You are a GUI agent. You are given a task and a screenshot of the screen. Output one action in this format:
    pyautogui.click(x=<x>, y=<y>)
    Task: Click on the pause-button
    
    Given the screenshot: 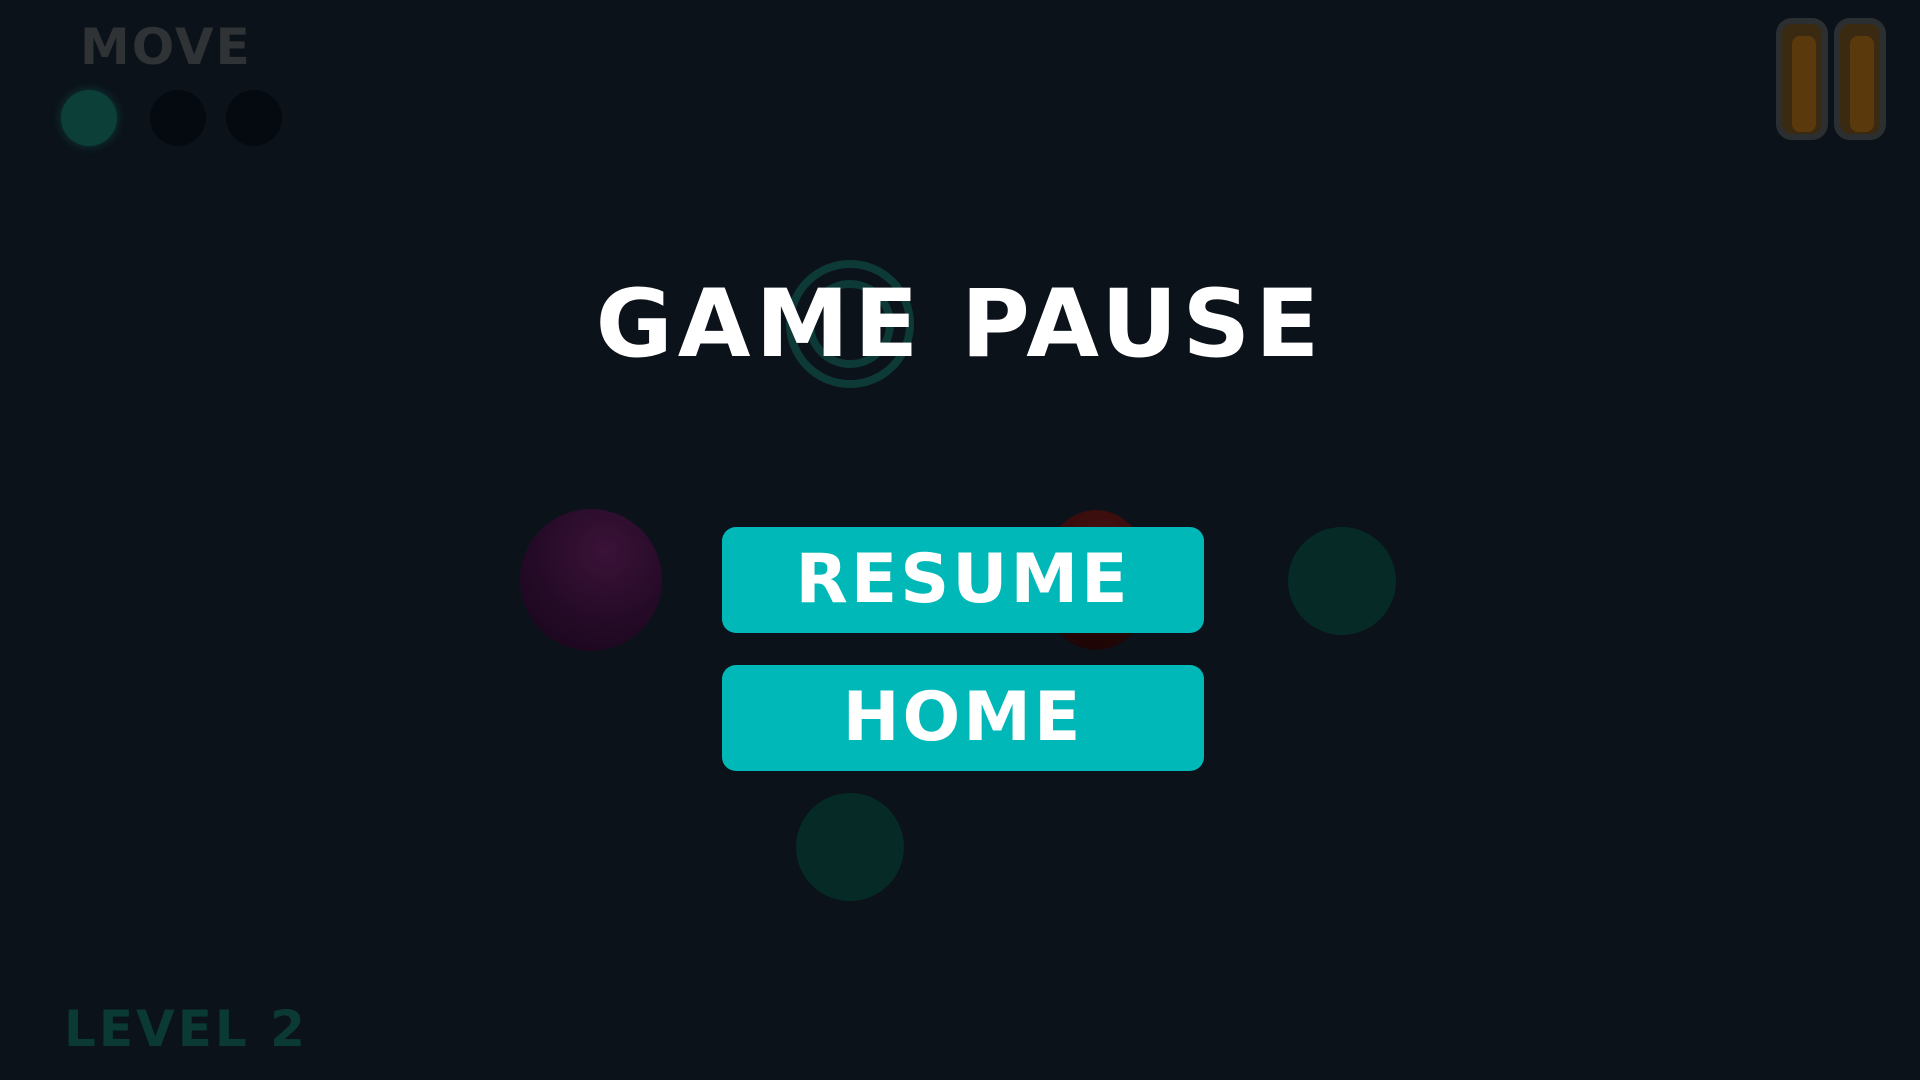 What is the action you would take?
    pyautogui.click(x=1834, y=81)
    